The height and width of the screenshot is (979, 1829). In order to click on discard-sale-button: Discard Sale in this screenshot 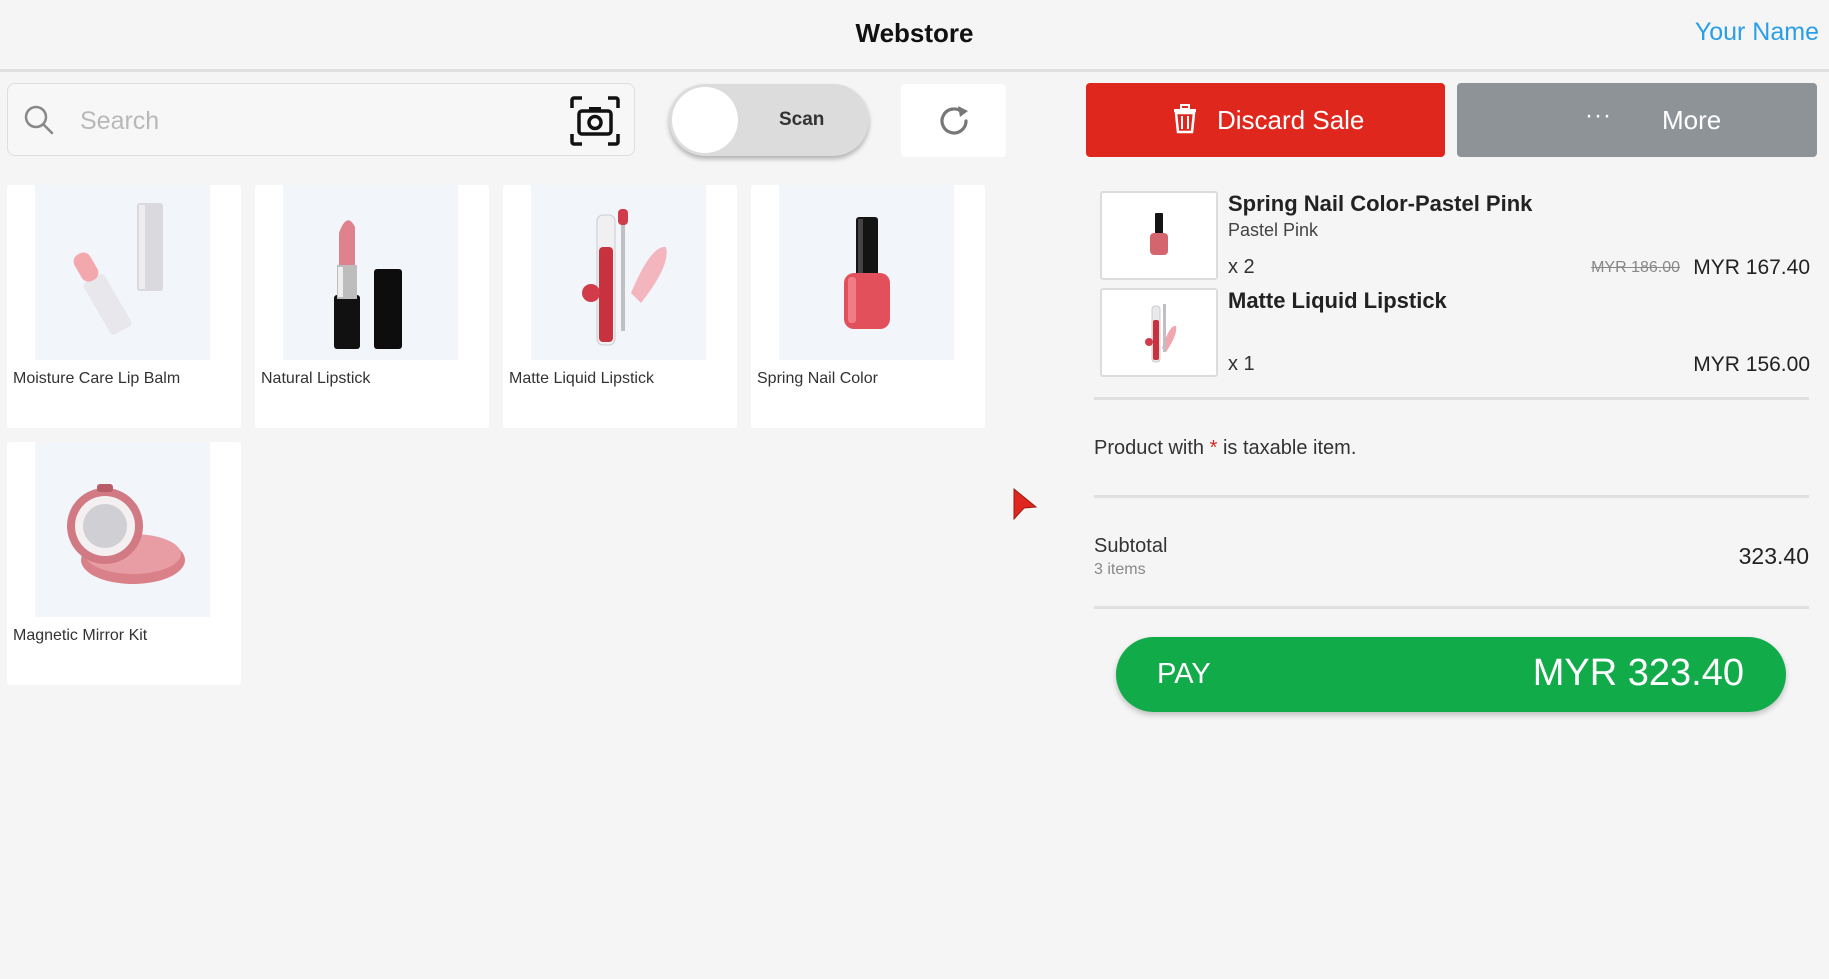, I will do `click(1265, 120)`.